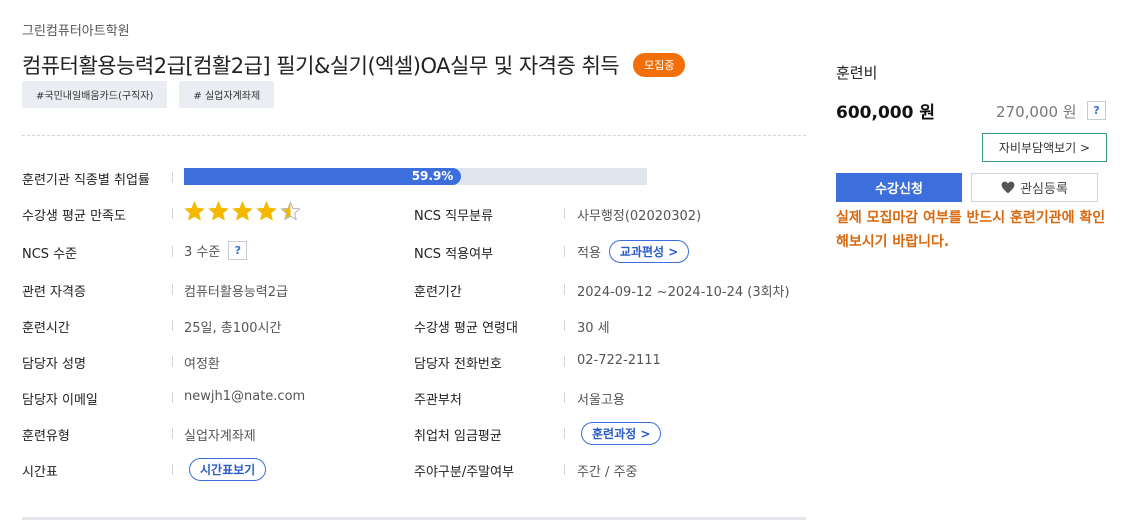  I want to click on ncs-apply-label: NCS 적용여부, so click(454, 254).